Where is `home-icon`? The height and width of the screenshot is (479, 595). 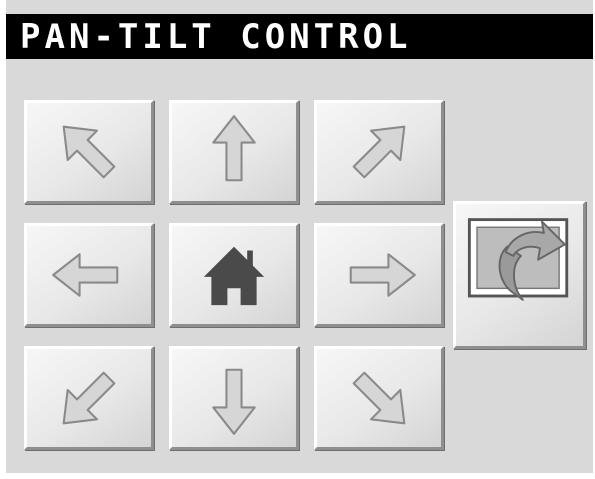 home-icon is located at coordinates (234, 276).